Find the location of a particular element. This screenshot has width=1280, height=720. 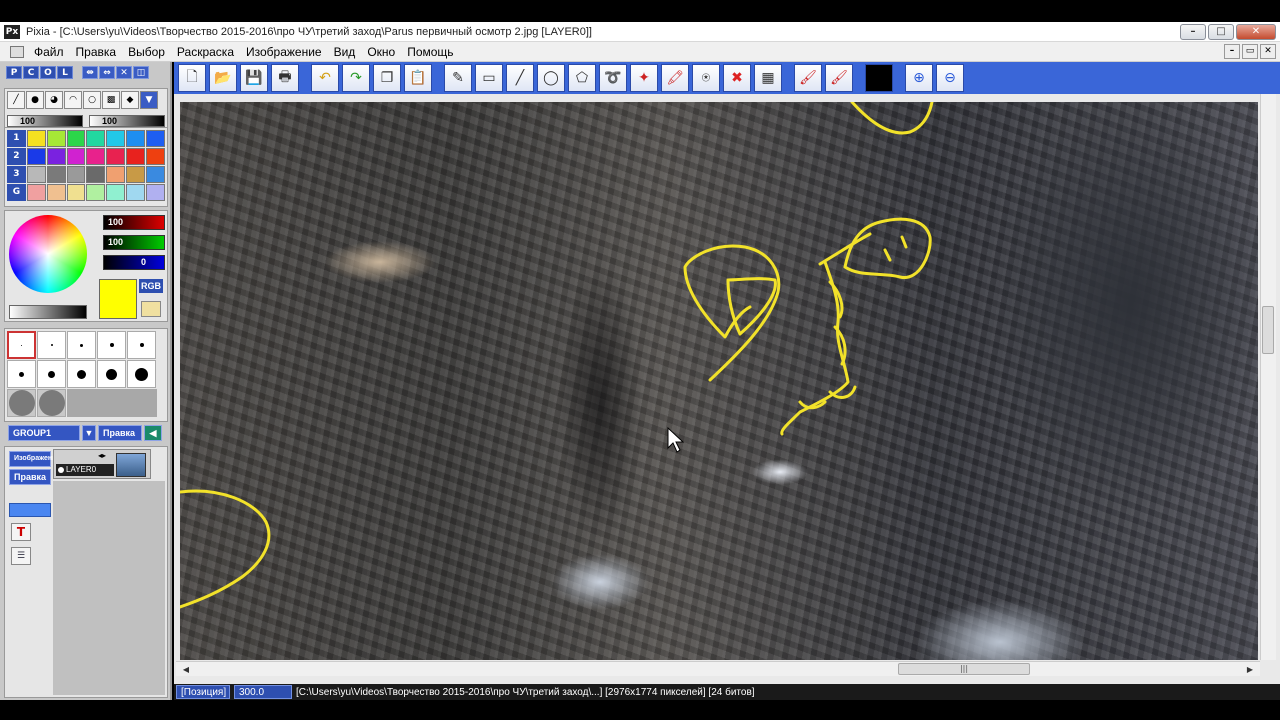

paste-icon: 📋 is located at coordinates (418, 78).